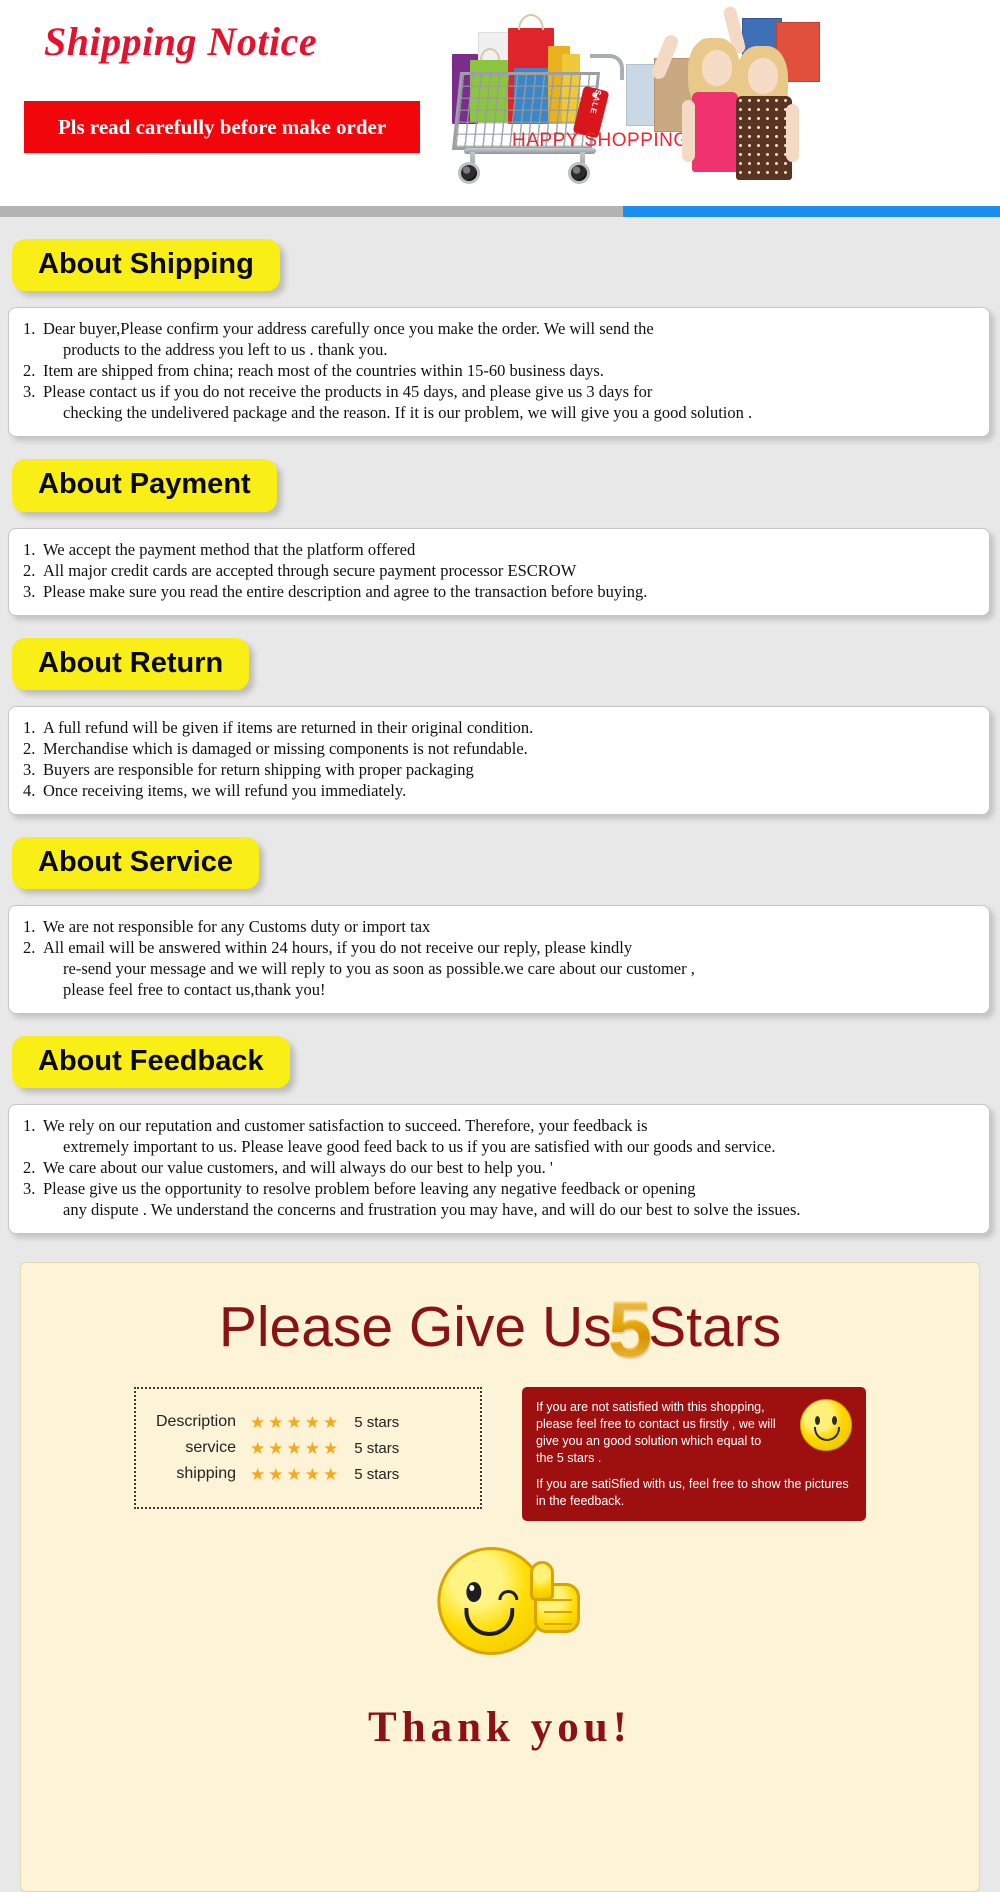 The image size is (1000, 1892). I want to click on section-badge: About Return, so click(131, 663).